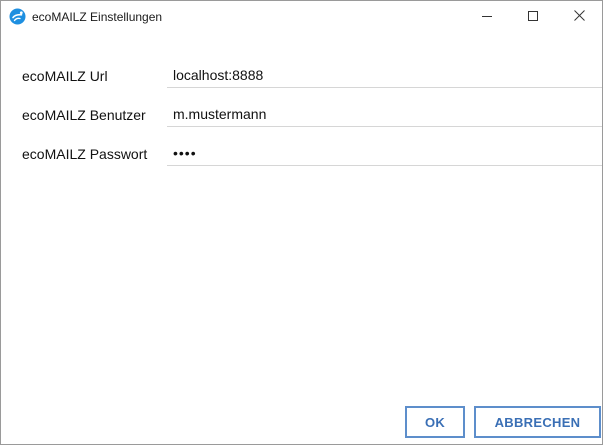  I want to click on close-icon, so click(579, 17).